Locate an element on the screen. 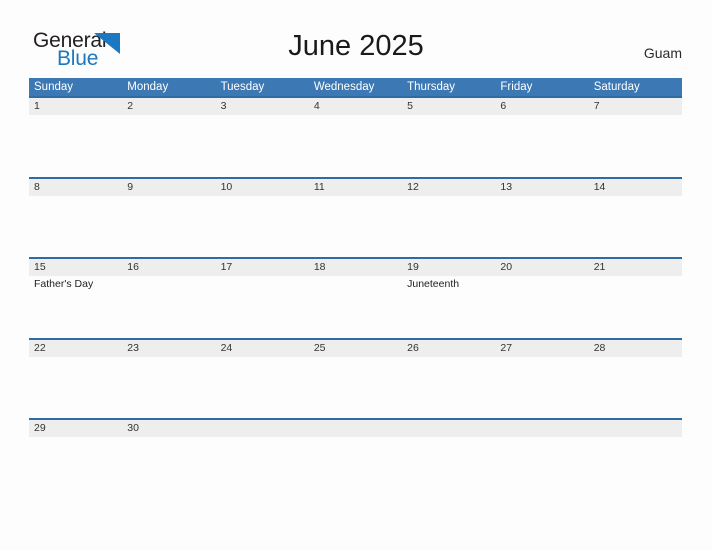 The image size is (712, 550). weekday-header-sunday: Sunday is located at coordinates (54, 87).